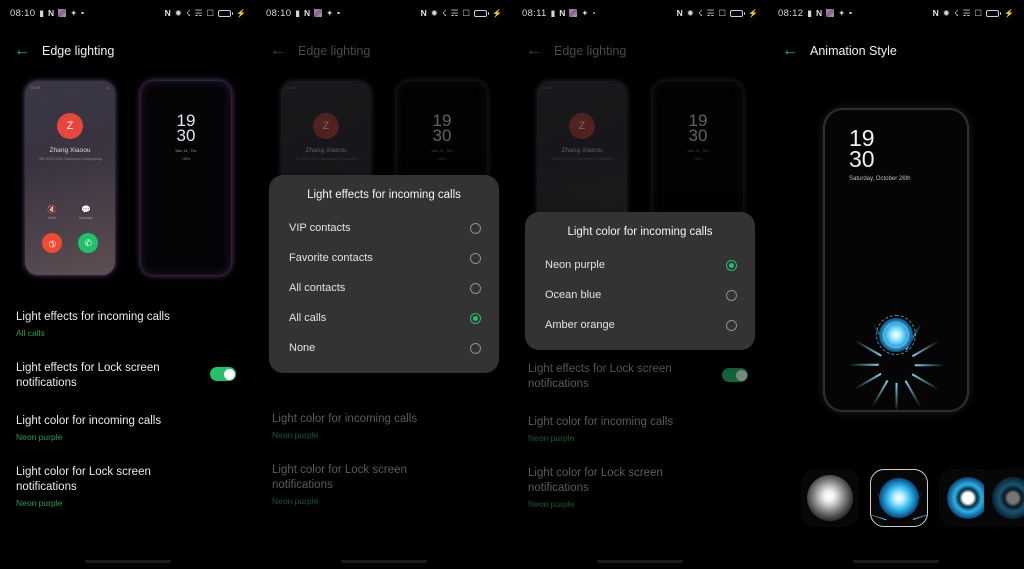 This screenshot has width=1024, height=569. I want to click on option-label: None, so click(302, 348).